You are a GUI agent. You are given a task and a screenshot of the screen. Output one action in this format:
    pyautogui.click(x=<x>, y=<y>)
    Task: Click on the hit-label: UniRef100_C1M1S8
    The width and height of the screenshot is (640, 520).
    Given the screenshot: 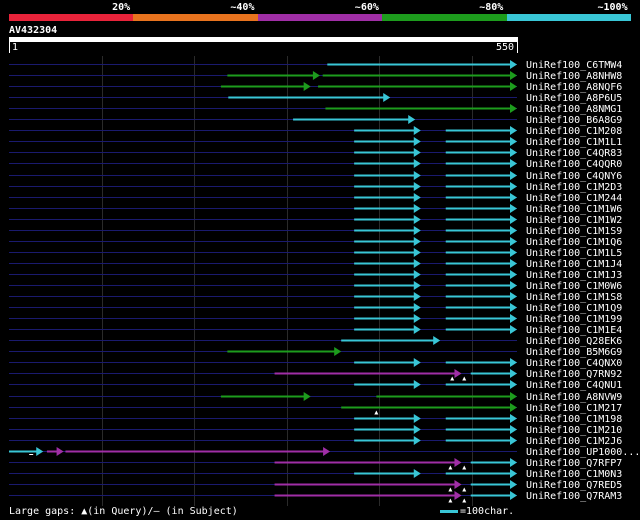 What is the action you would take?
    pyautogui.click(x=574, y=297)
    